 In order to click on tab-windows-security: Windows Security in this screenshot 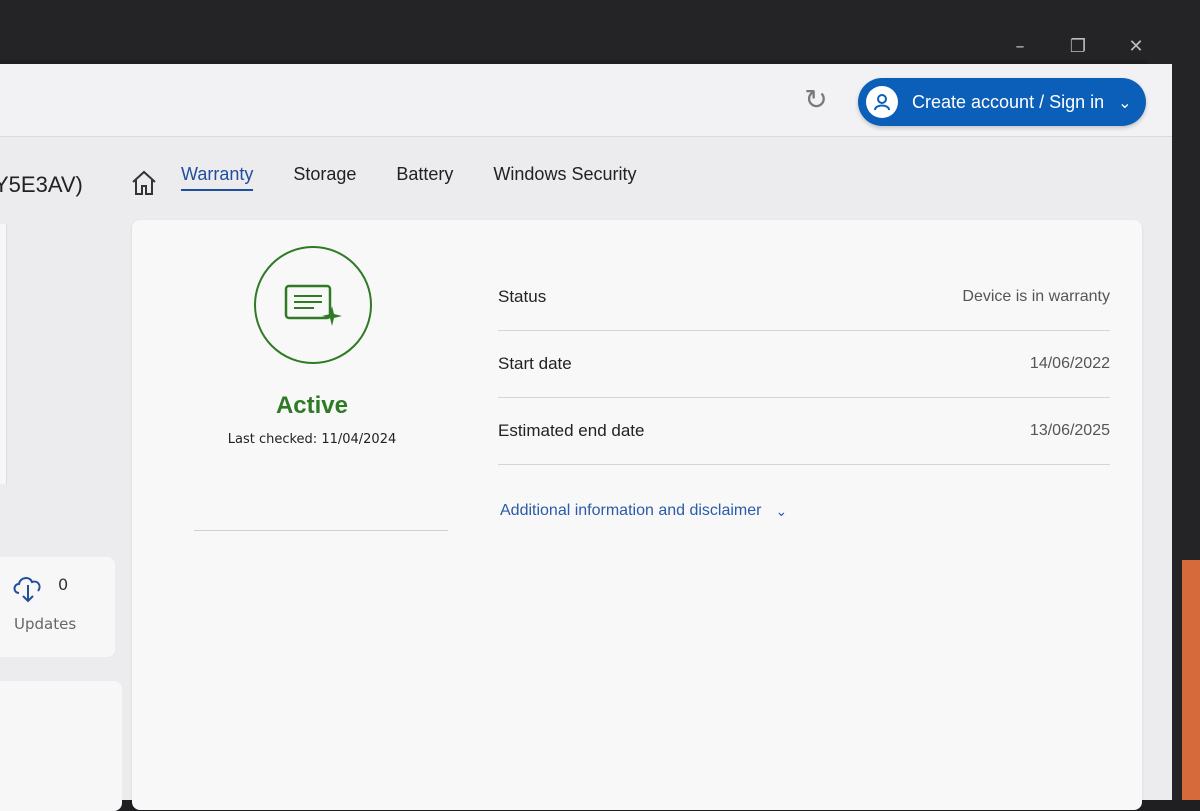, I will do `click(564, 177)`.